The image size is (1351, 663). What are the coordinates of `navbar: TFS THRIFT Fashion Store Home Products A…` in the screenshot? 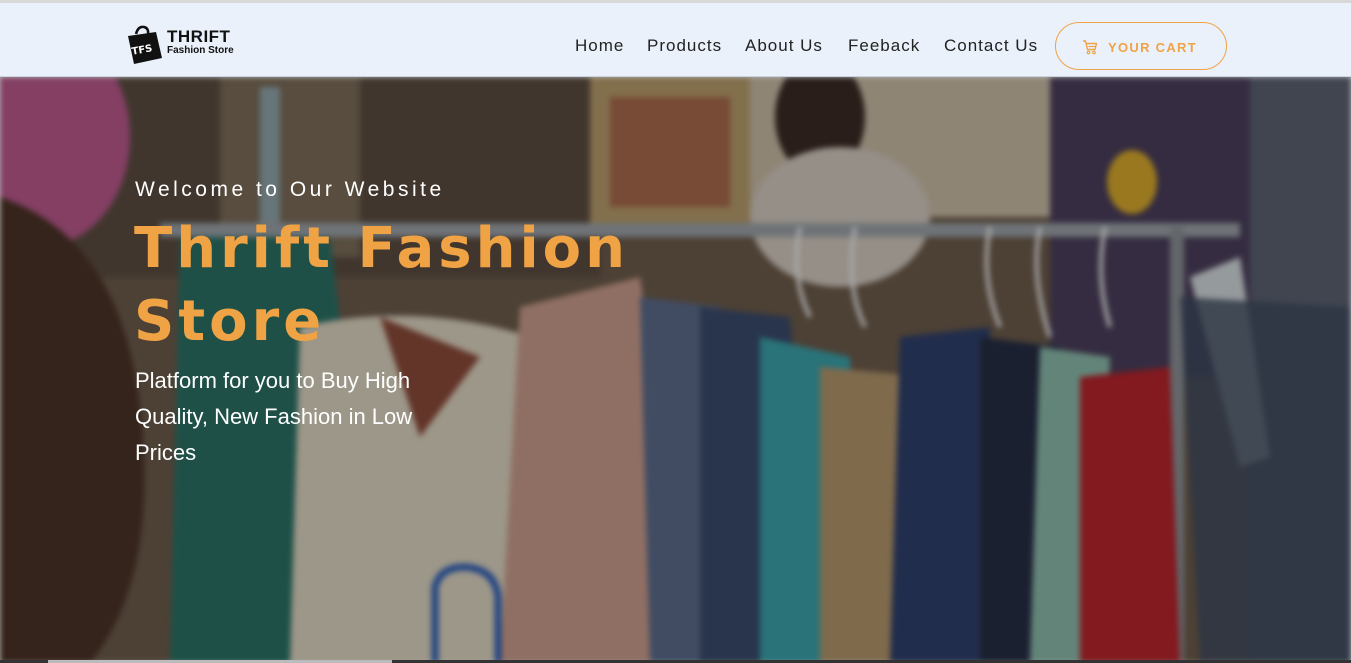 It's located at (675, 40).